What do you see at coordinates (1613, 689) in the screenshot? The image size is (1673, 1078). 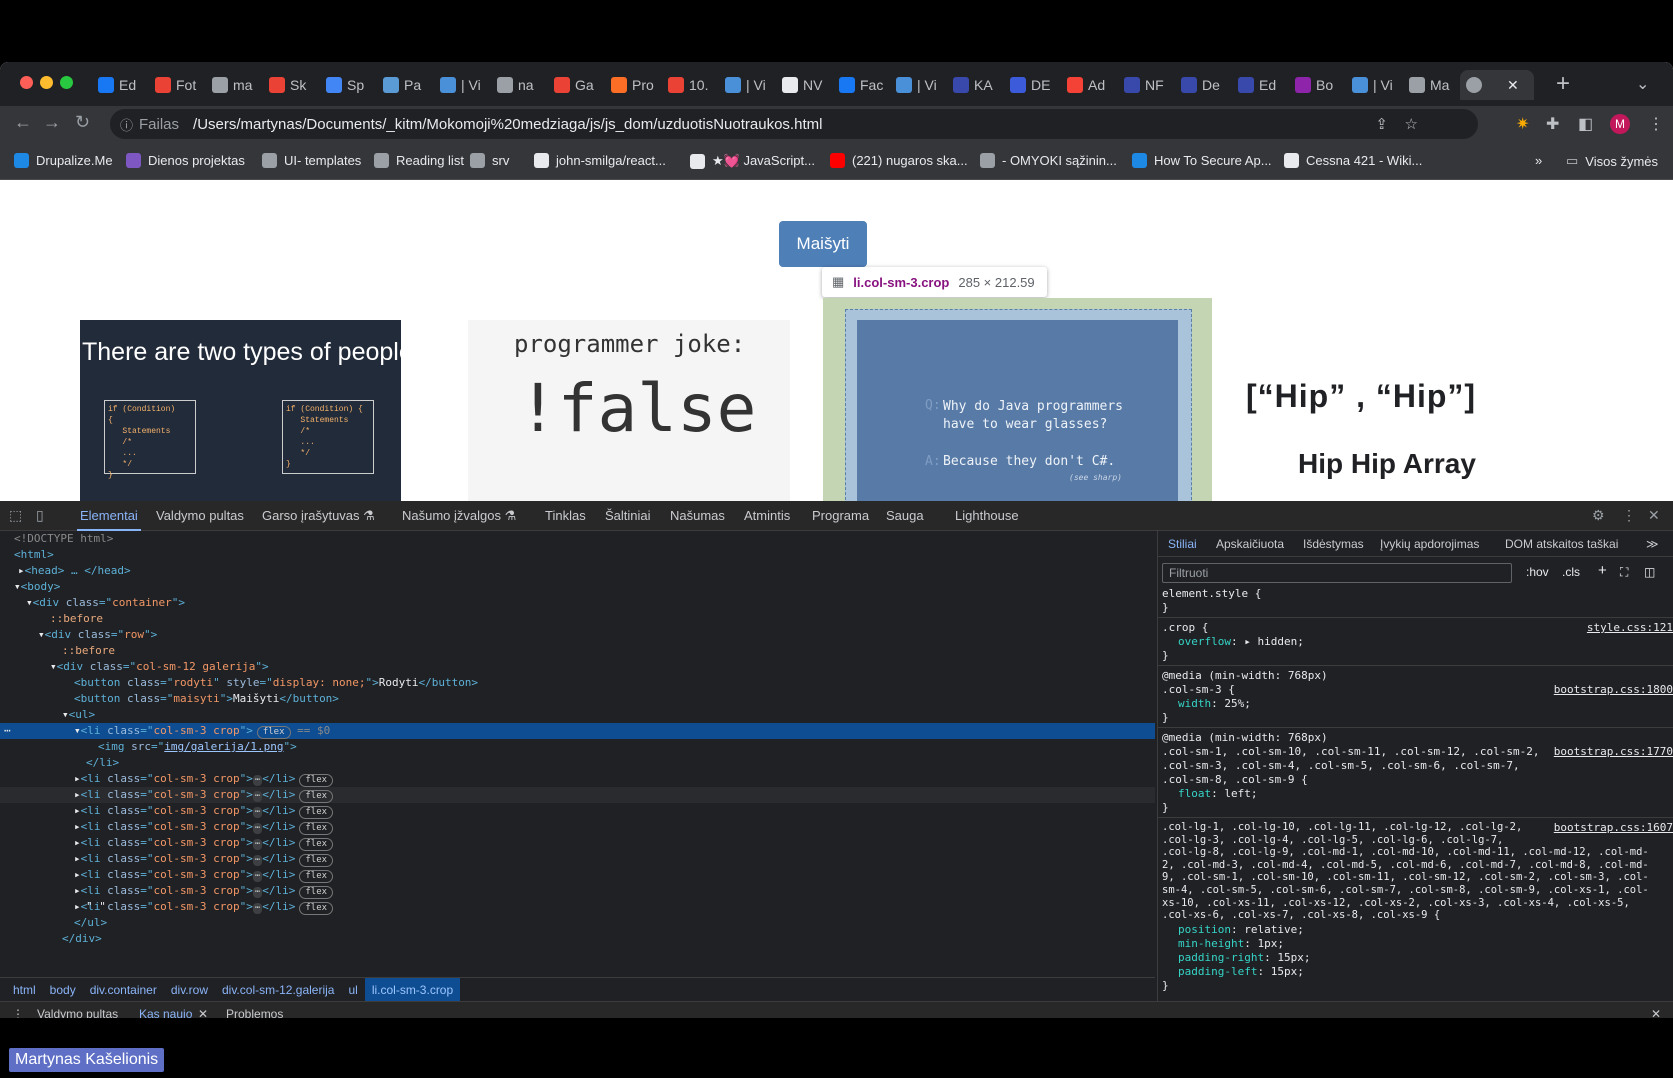 I see `rule-source-link: bootstrap.css:1800` at bounding box center [1613, 689].